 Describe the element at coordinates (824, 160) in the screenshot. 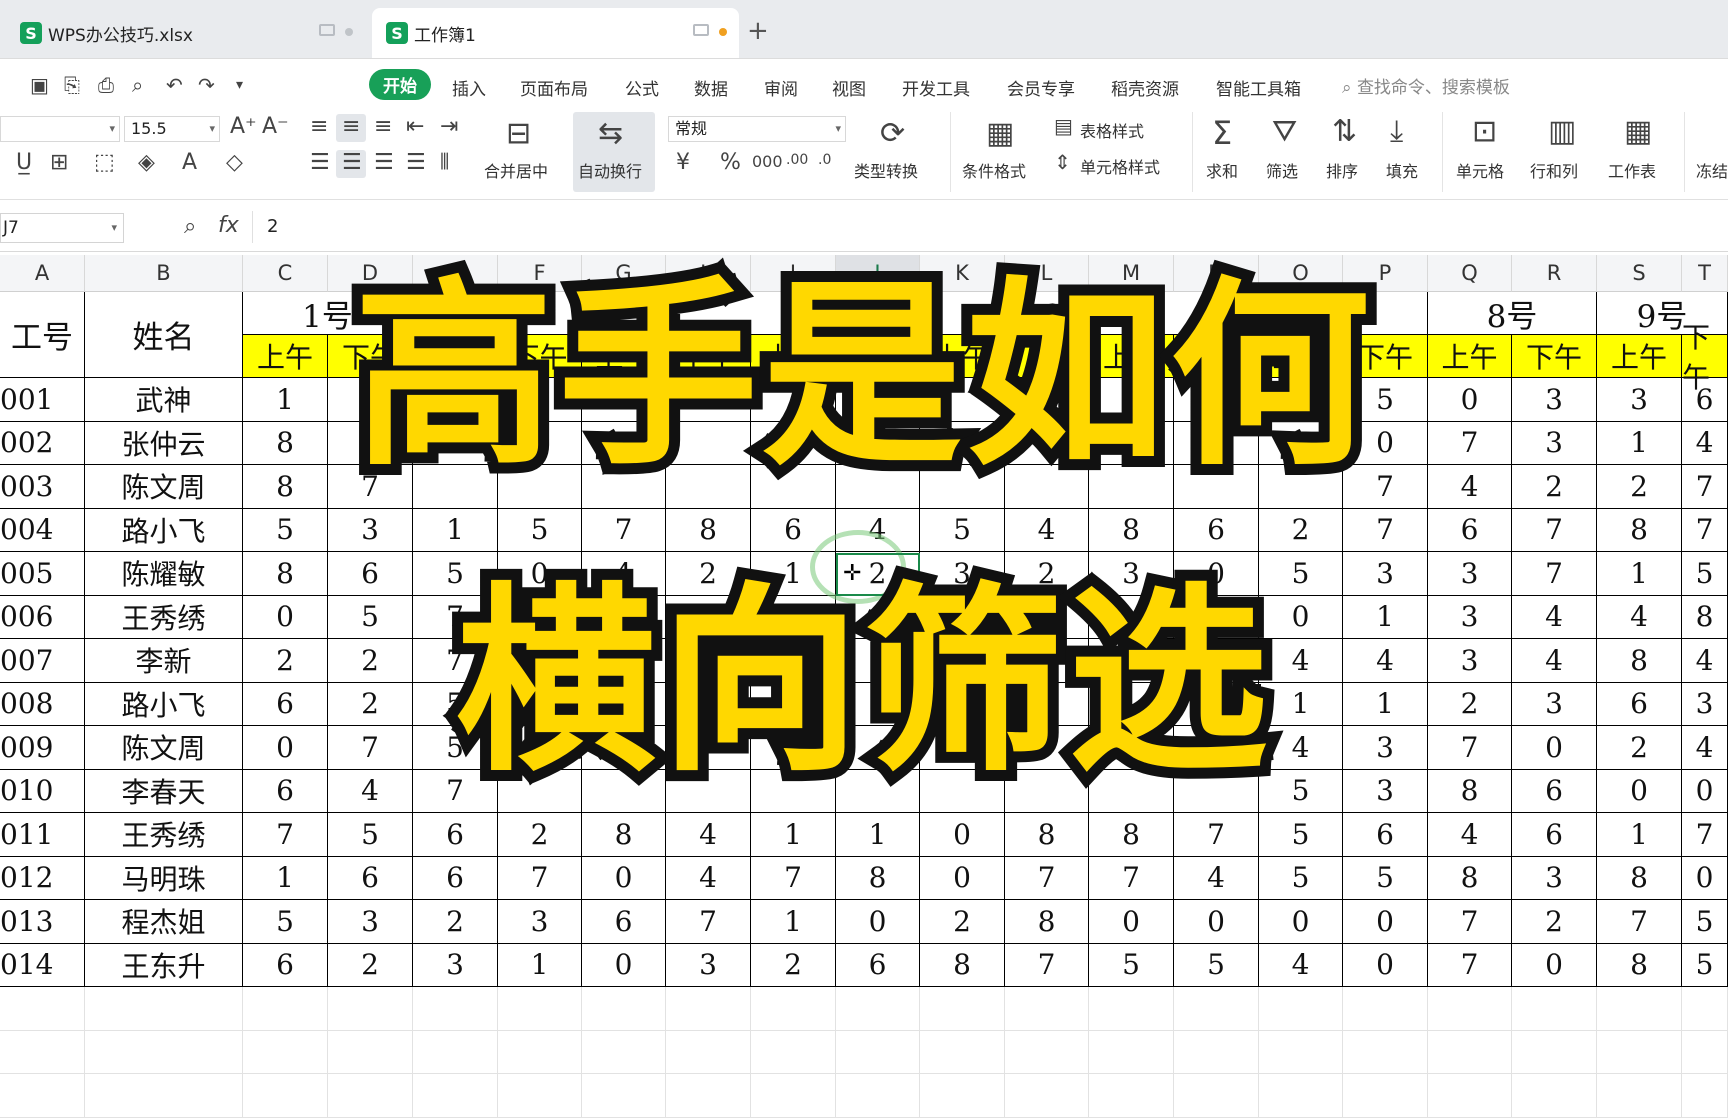

I see `decrease-decimal-icon: .0` at that location.